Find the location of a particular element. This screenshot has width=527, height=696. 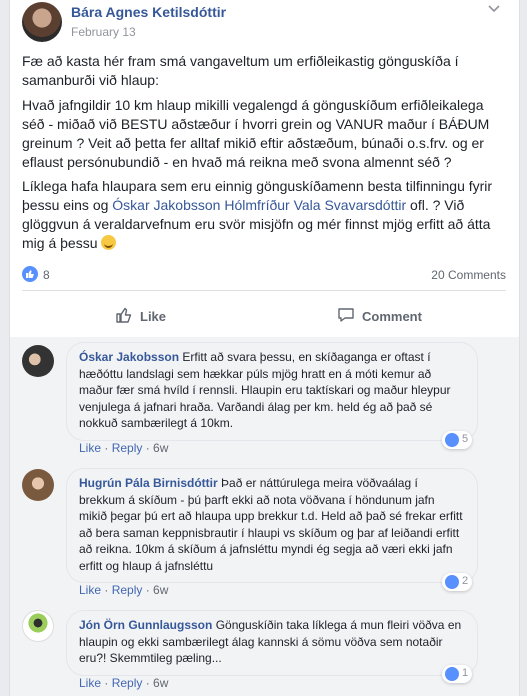

comment-button: Comment is located at coordinates (379, 316).